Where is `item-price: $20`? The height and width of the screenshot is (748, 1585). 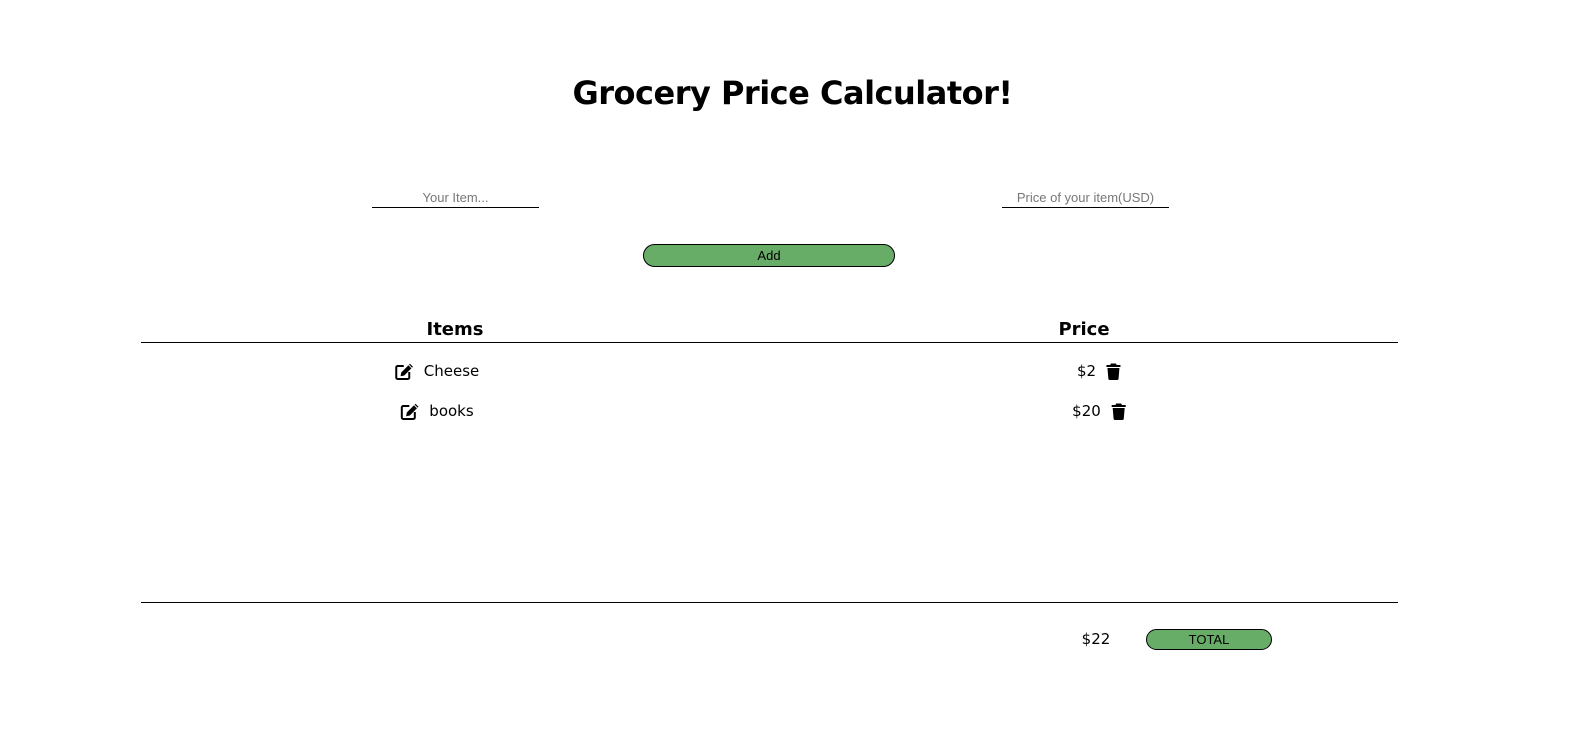
item-price: $20 is located at coordinates (1086, 411).